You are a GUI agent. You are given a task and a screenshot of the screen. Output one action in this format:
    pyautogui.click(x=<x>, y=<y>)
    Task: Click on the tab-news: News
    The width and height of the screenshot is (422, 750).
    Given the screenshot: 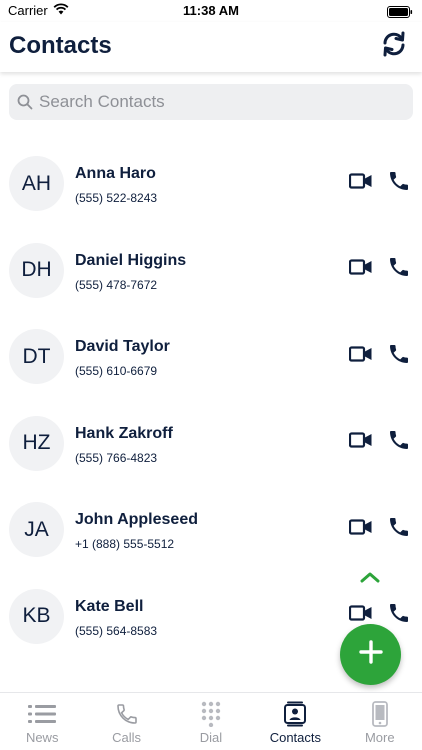 What is the action you would take?
    pyautogui.click(x=42, y=721)
    